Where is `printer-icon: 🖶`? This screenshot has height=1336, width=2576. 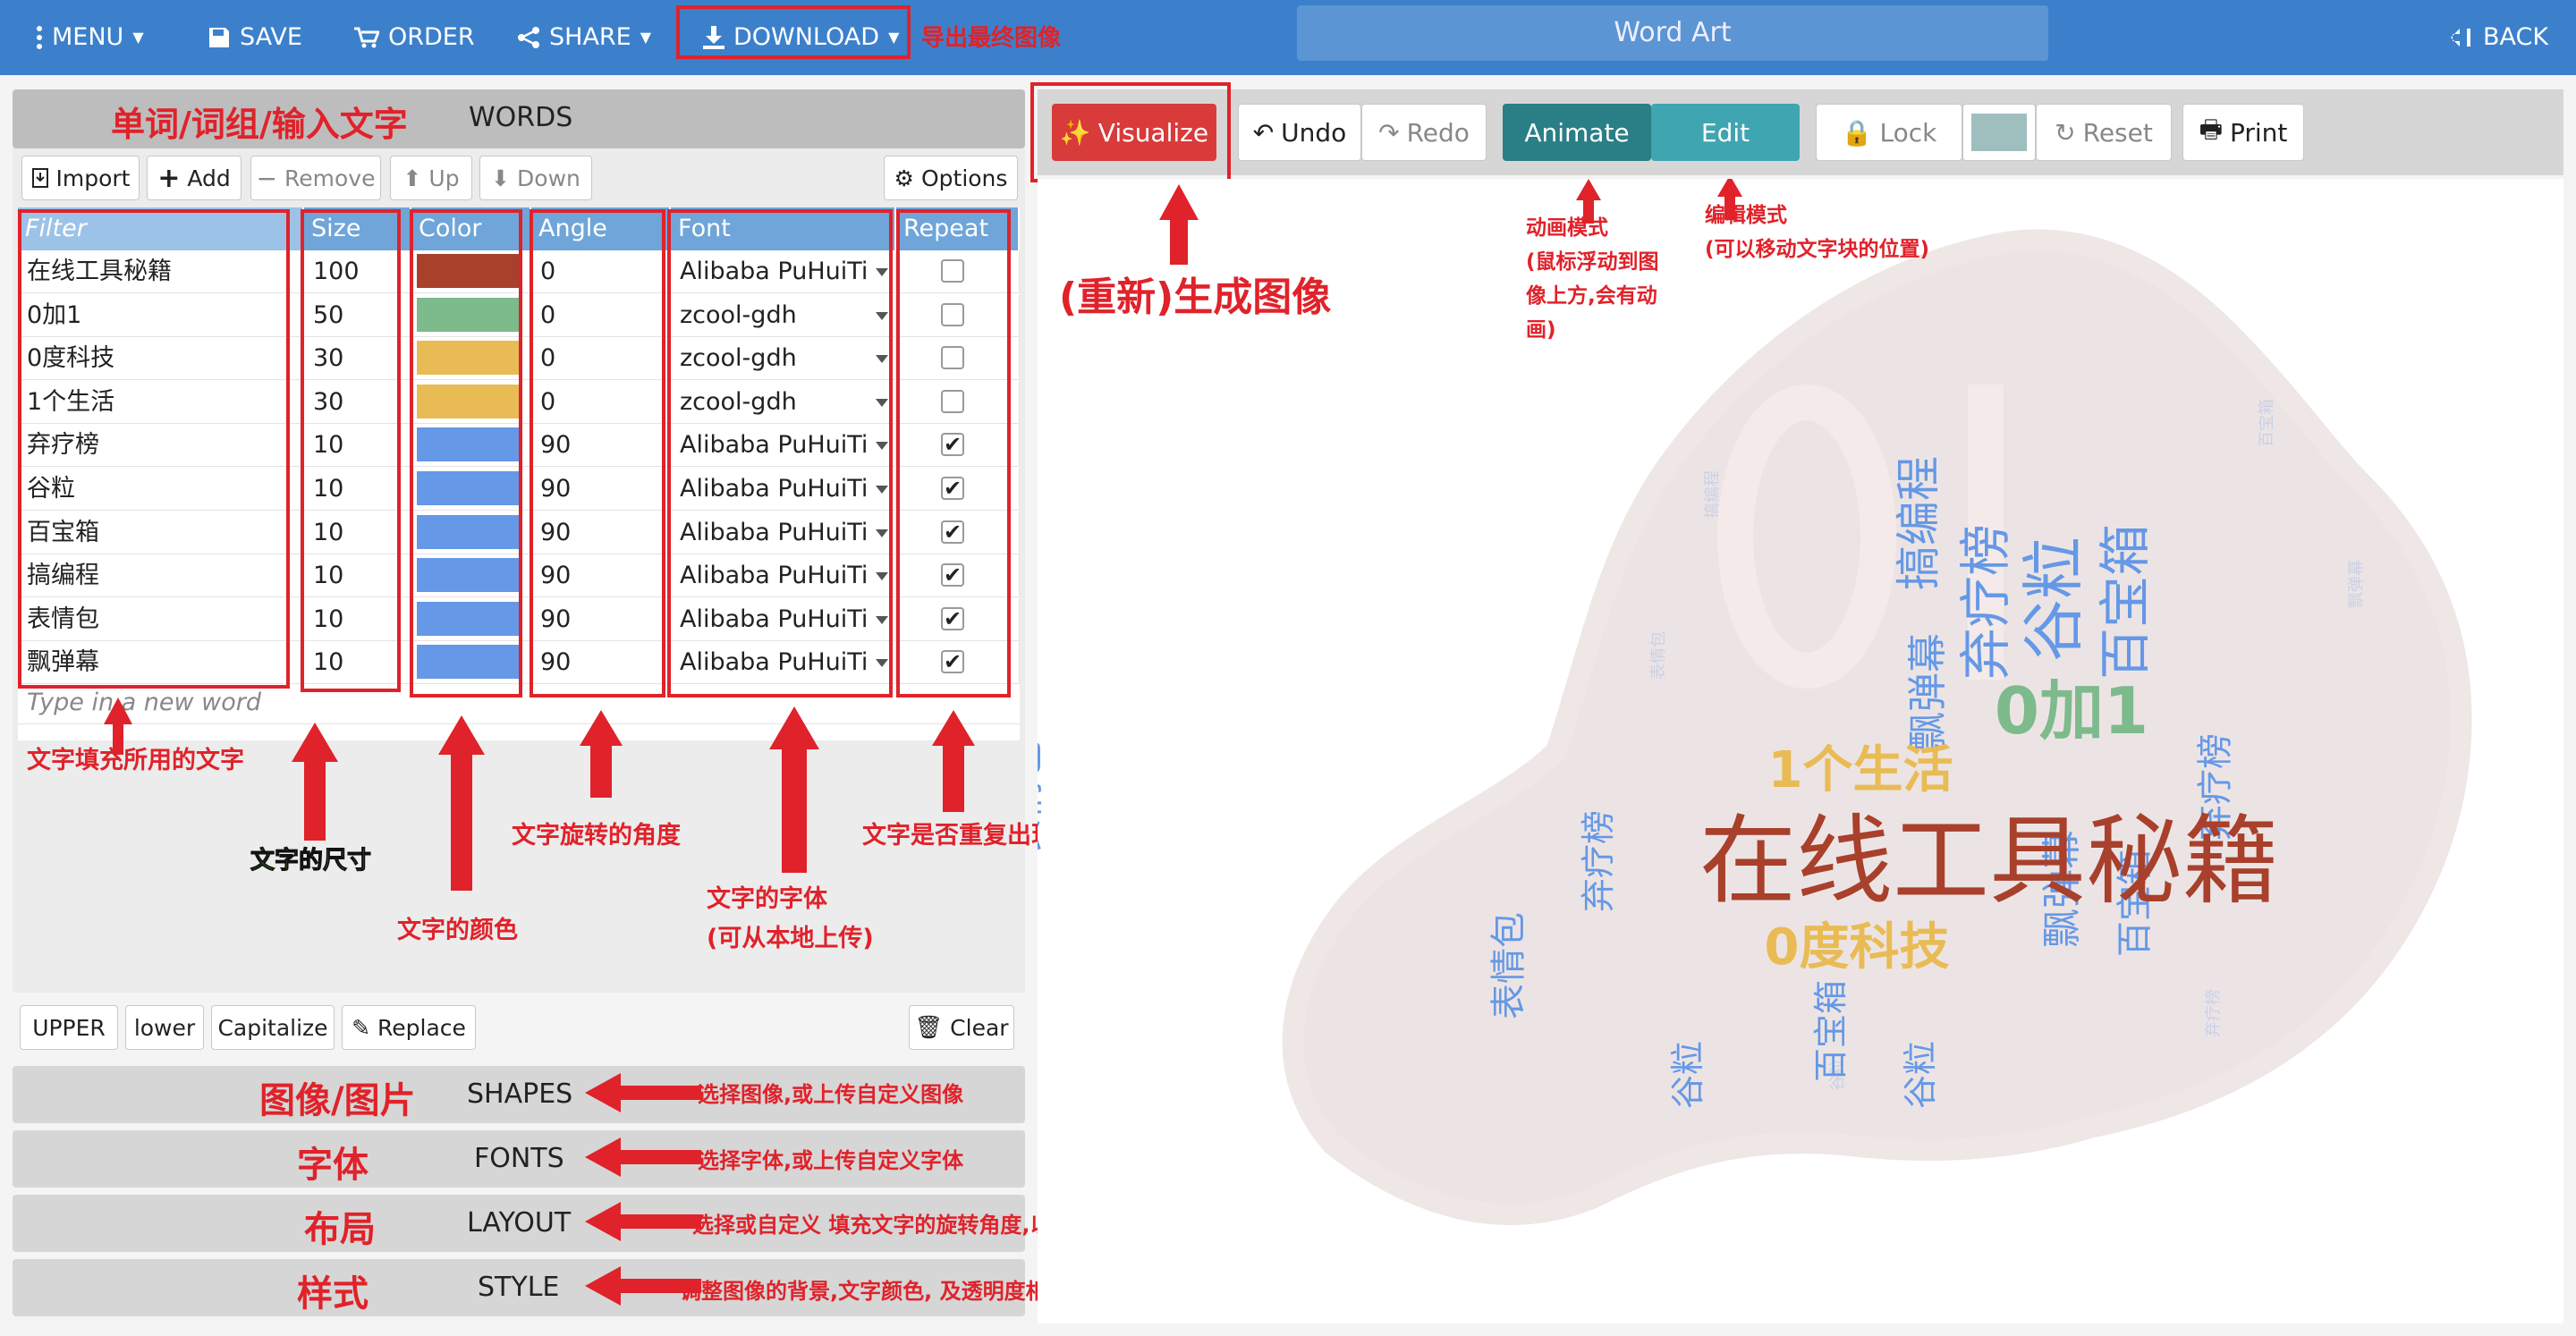
printer-icon: 🖶 is located at coordinates (2211, 129).